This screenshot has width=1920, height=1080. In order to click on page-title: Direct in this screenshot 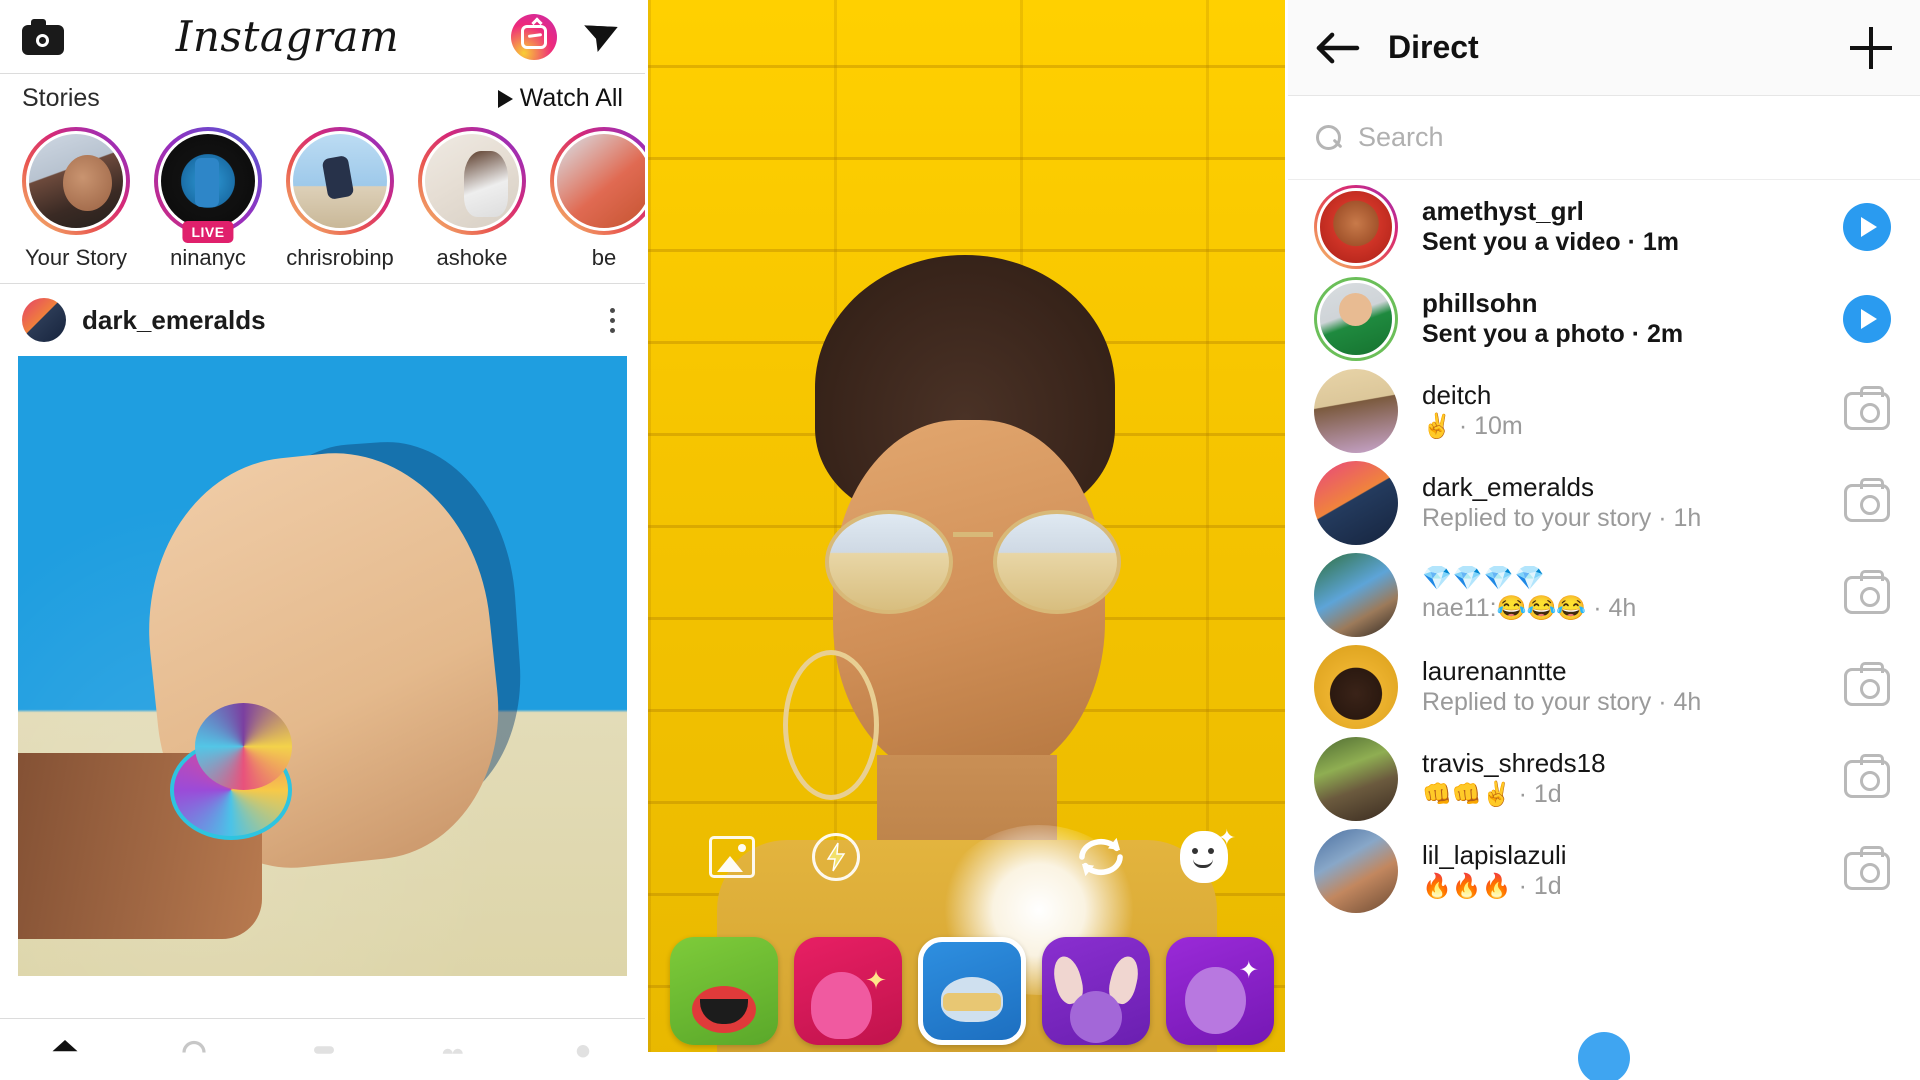, I will do `click(1433, 47)`.